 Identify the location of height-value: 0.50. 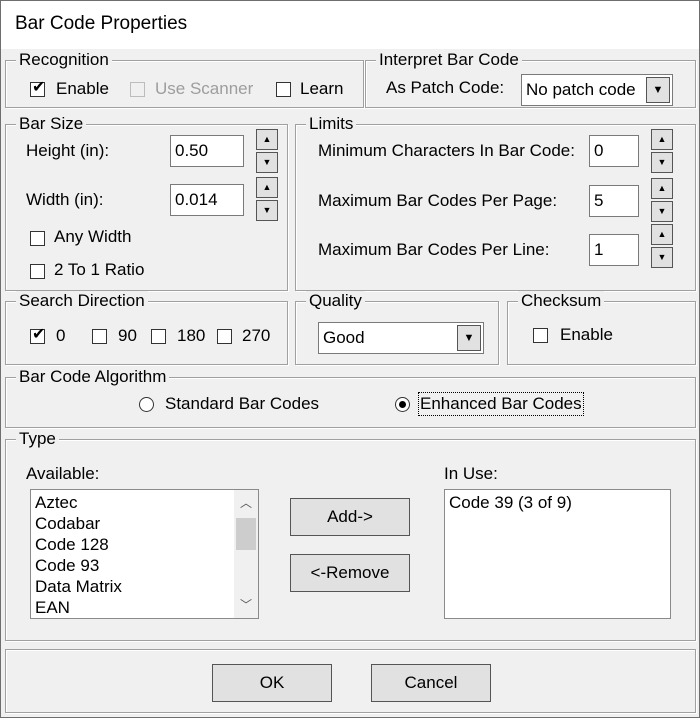
(192, 150).